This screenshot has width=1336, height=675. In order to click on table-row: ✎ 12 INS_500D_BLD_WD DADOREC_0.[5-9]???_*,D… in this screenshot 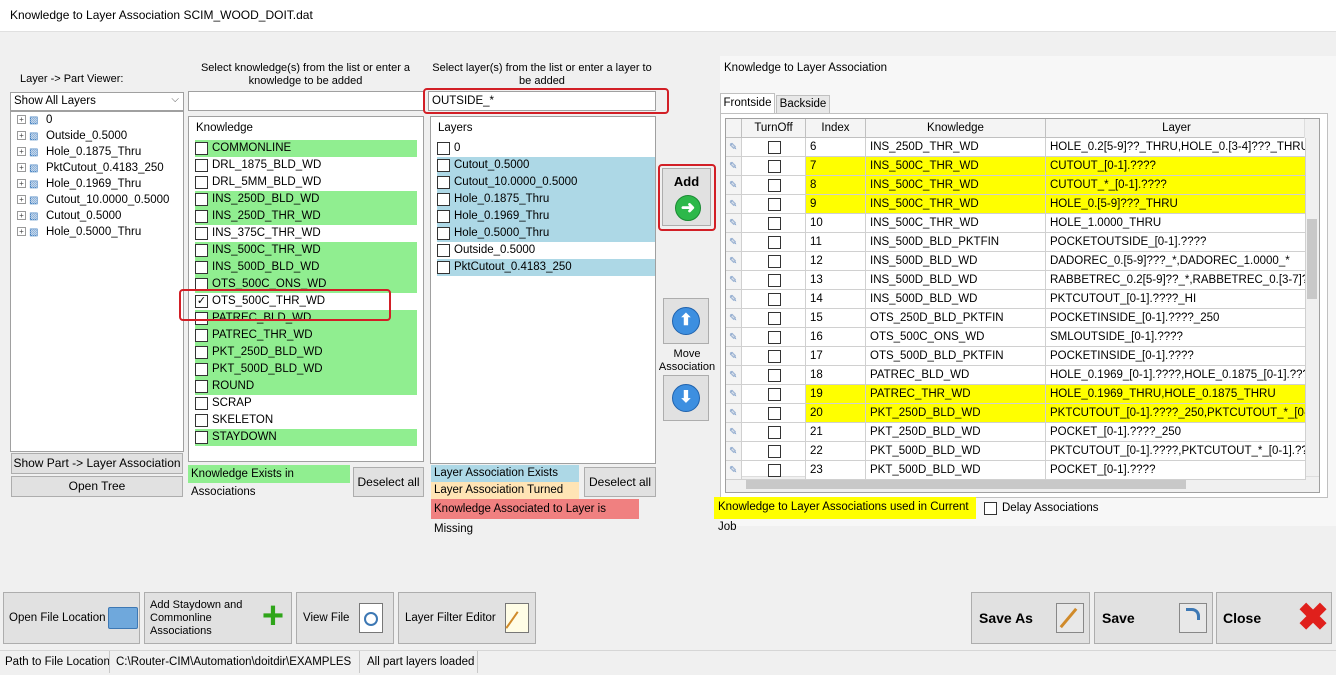, I will do `click(1016, 261)`.